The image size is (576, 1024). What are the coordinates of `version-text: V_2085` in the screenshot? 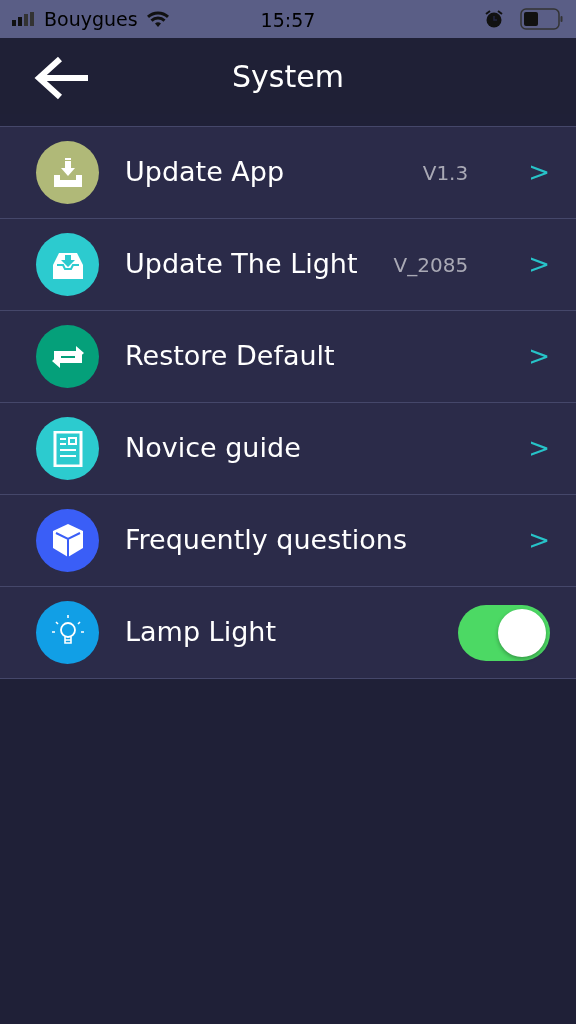 It's located at (431, 265).